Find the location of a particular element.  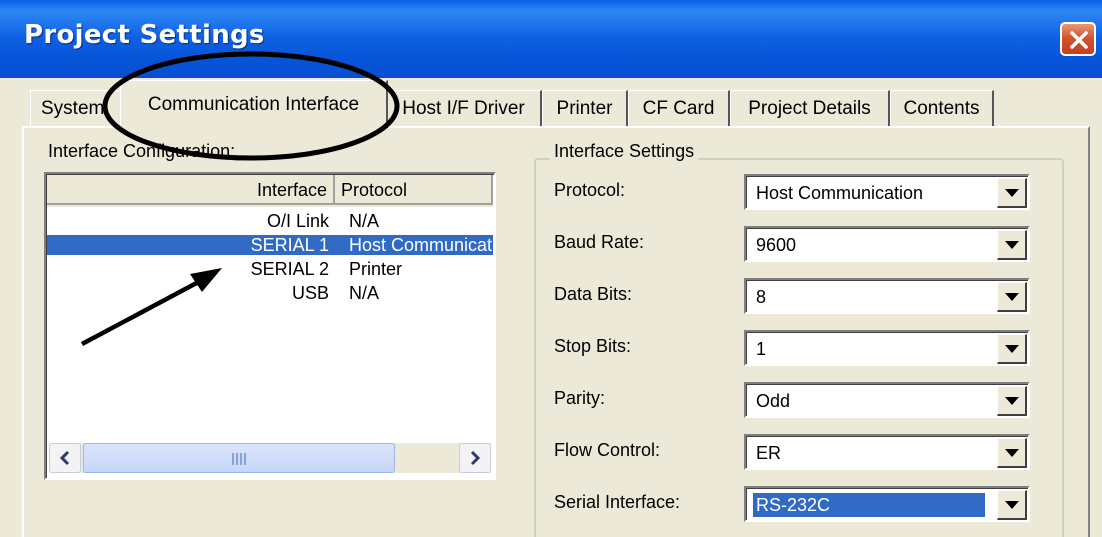

flow-control-value: ER is located at coordinates (769, 453).